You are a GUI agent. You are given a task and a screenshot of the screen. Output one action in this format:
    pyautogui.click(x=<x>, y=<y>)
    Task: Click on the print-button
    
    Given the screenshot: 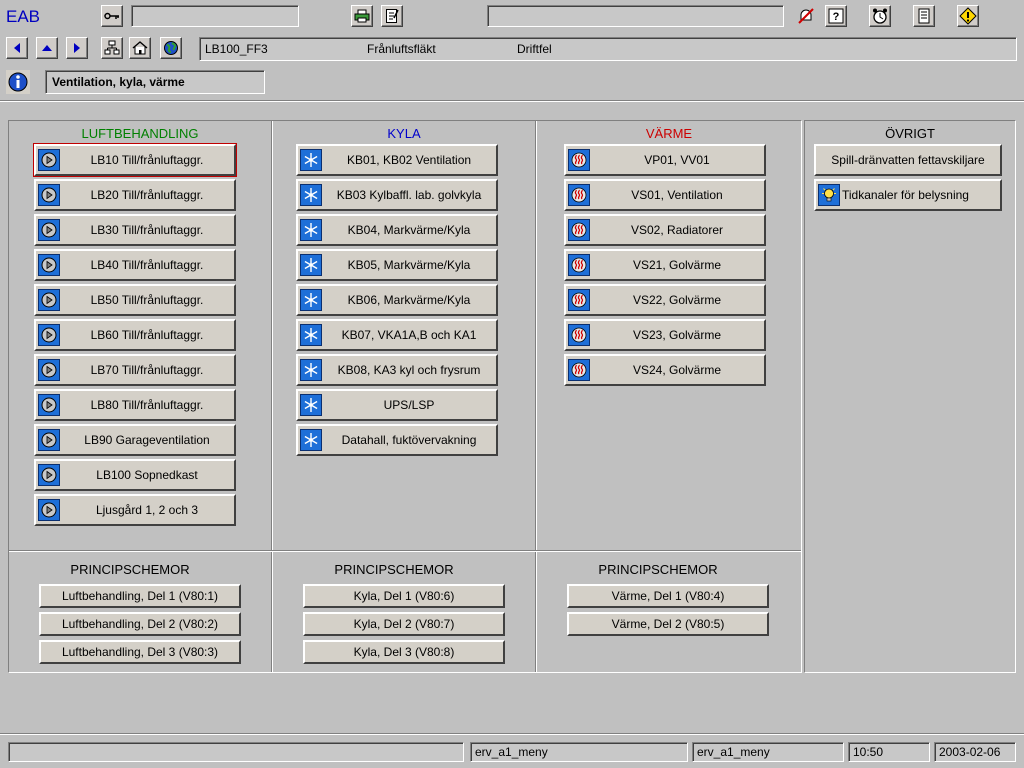 What is the action you would take?
    pyautogui.click(x=362, y=16)
    